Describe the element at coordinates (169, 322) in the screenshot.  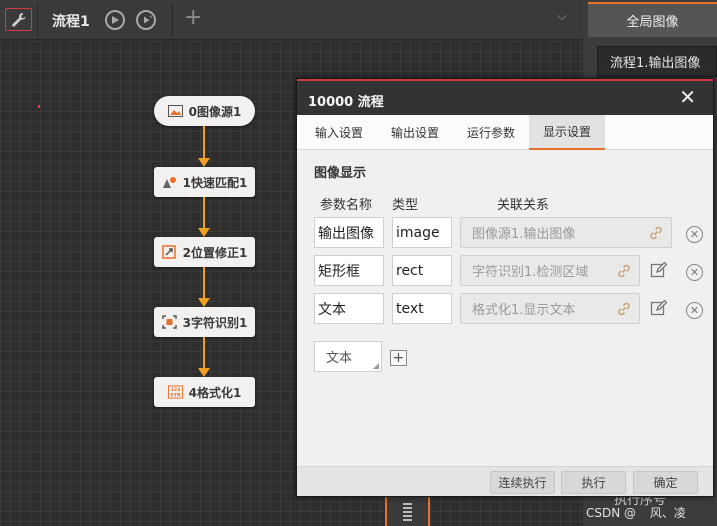
I see `ocr-icon` at that location.